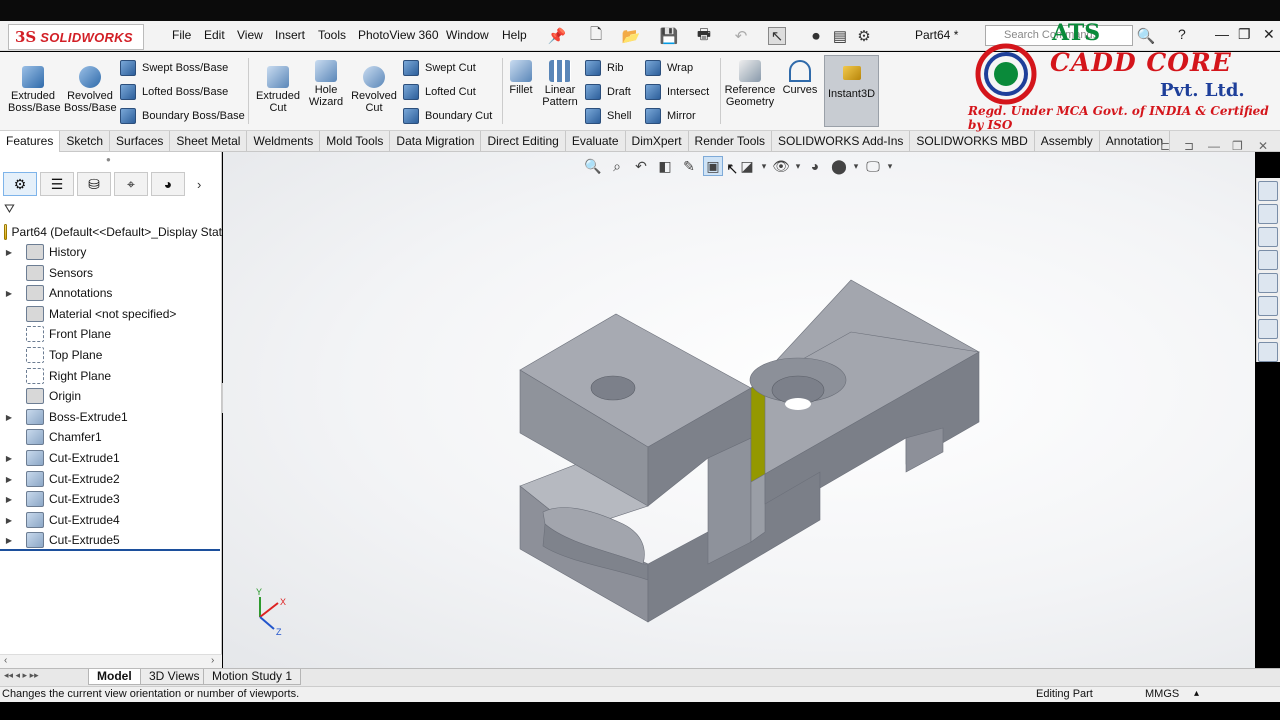 This screenshot has height=720, width=1280. I want to click on viewport-control-icon: ⊏, so click(1165, 146).